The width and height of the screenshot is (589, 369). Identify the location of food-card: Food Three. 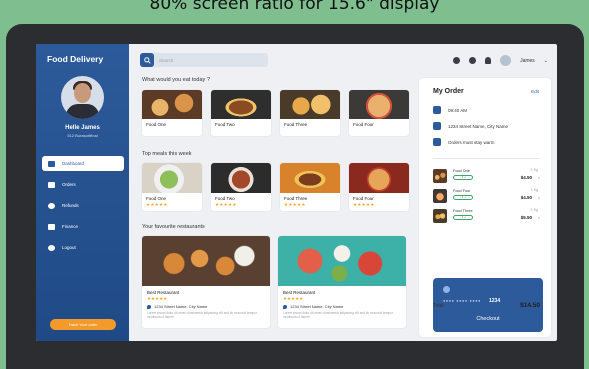
(310, 113).